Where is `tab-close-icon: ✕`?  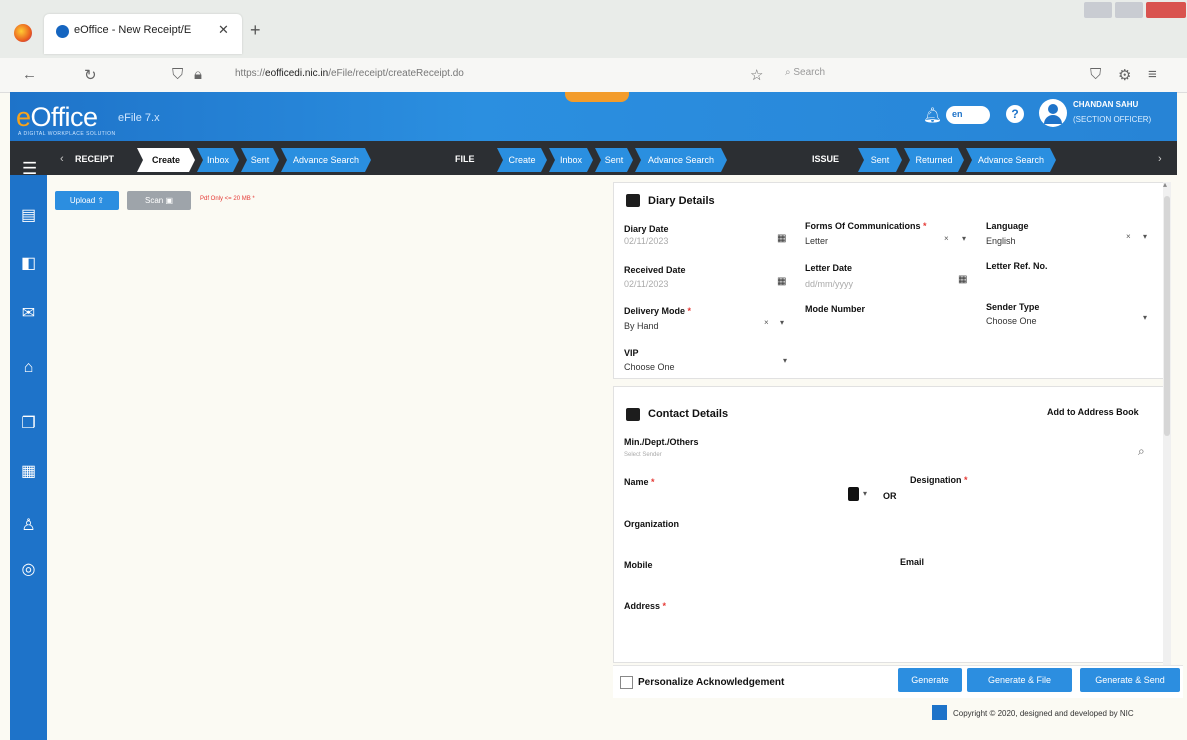 tab-close-icon: ✕ is located at coordinates (223, 30).